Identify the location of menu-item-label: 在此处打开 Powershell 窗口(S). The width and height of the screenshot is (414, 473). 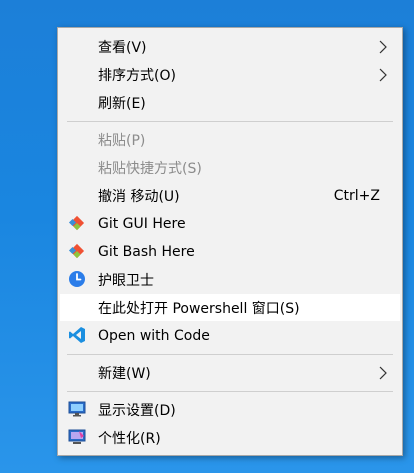
(199, 308).